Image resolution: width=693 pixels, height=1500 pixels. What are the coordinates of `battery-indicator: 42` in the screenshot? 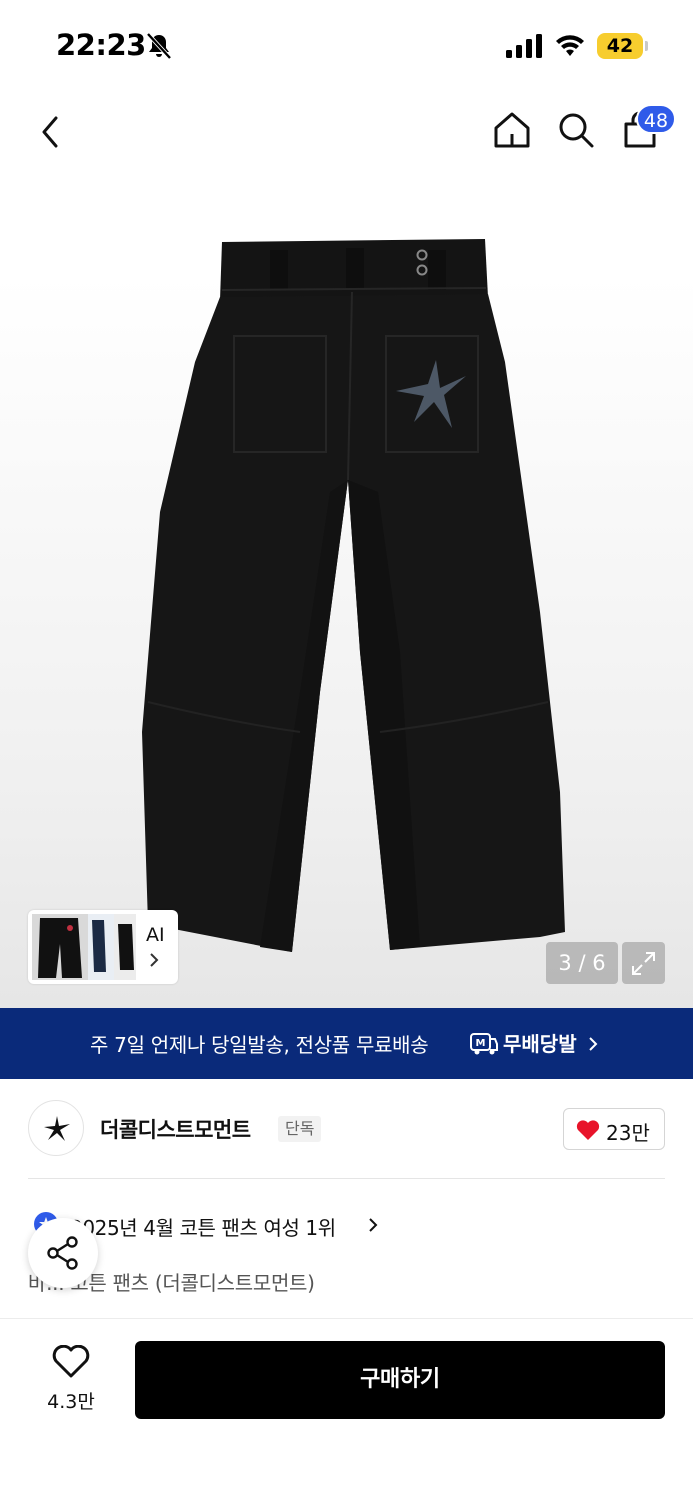 It's located at (620, 46).